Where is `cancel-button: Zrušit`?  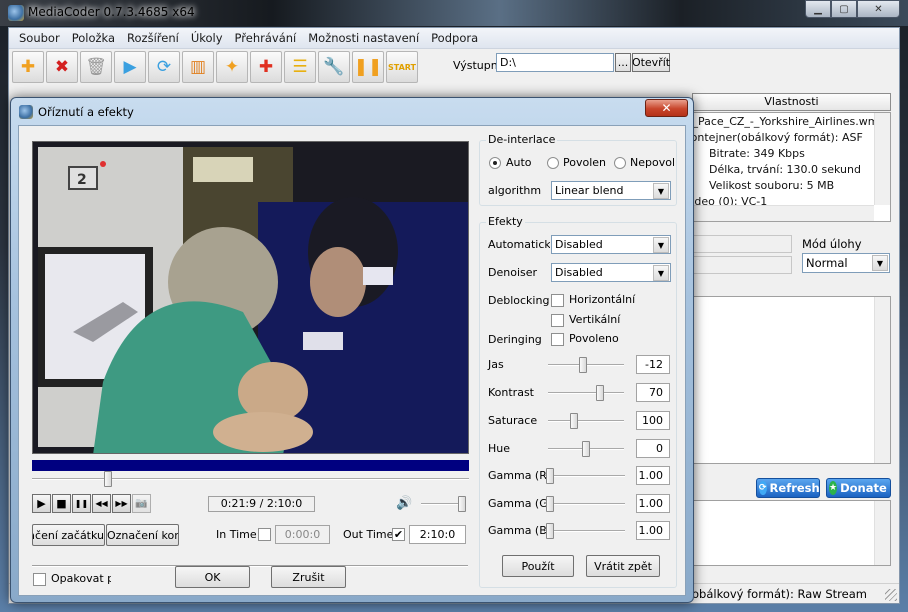
cancel-button: Zrušit is located at coordinates (308, 577).